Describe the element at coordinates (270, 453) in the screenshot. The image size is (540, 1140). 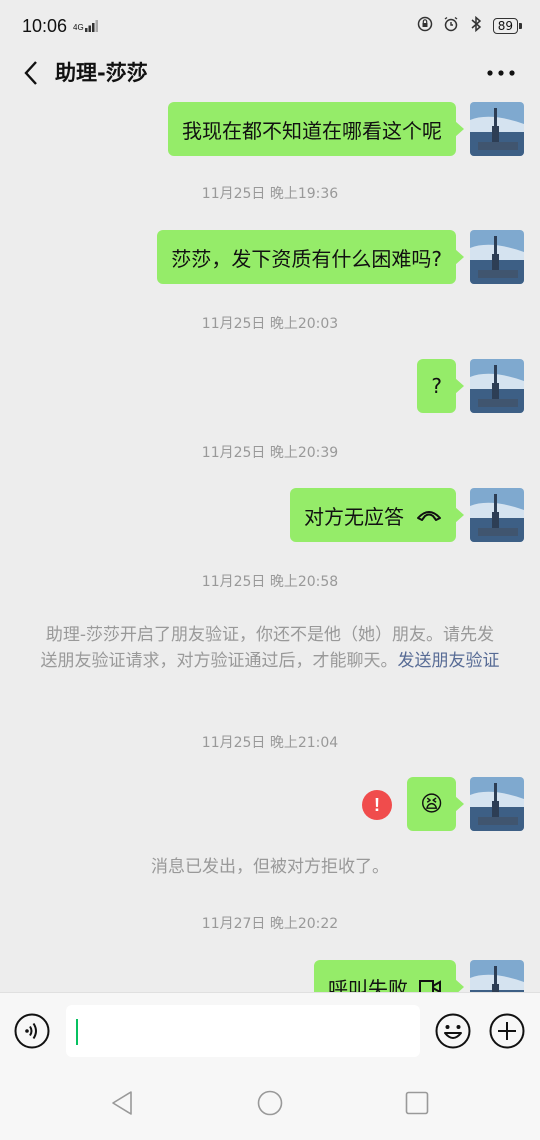
I see `timestamp: 11月25日 晚上20:39` at that location.